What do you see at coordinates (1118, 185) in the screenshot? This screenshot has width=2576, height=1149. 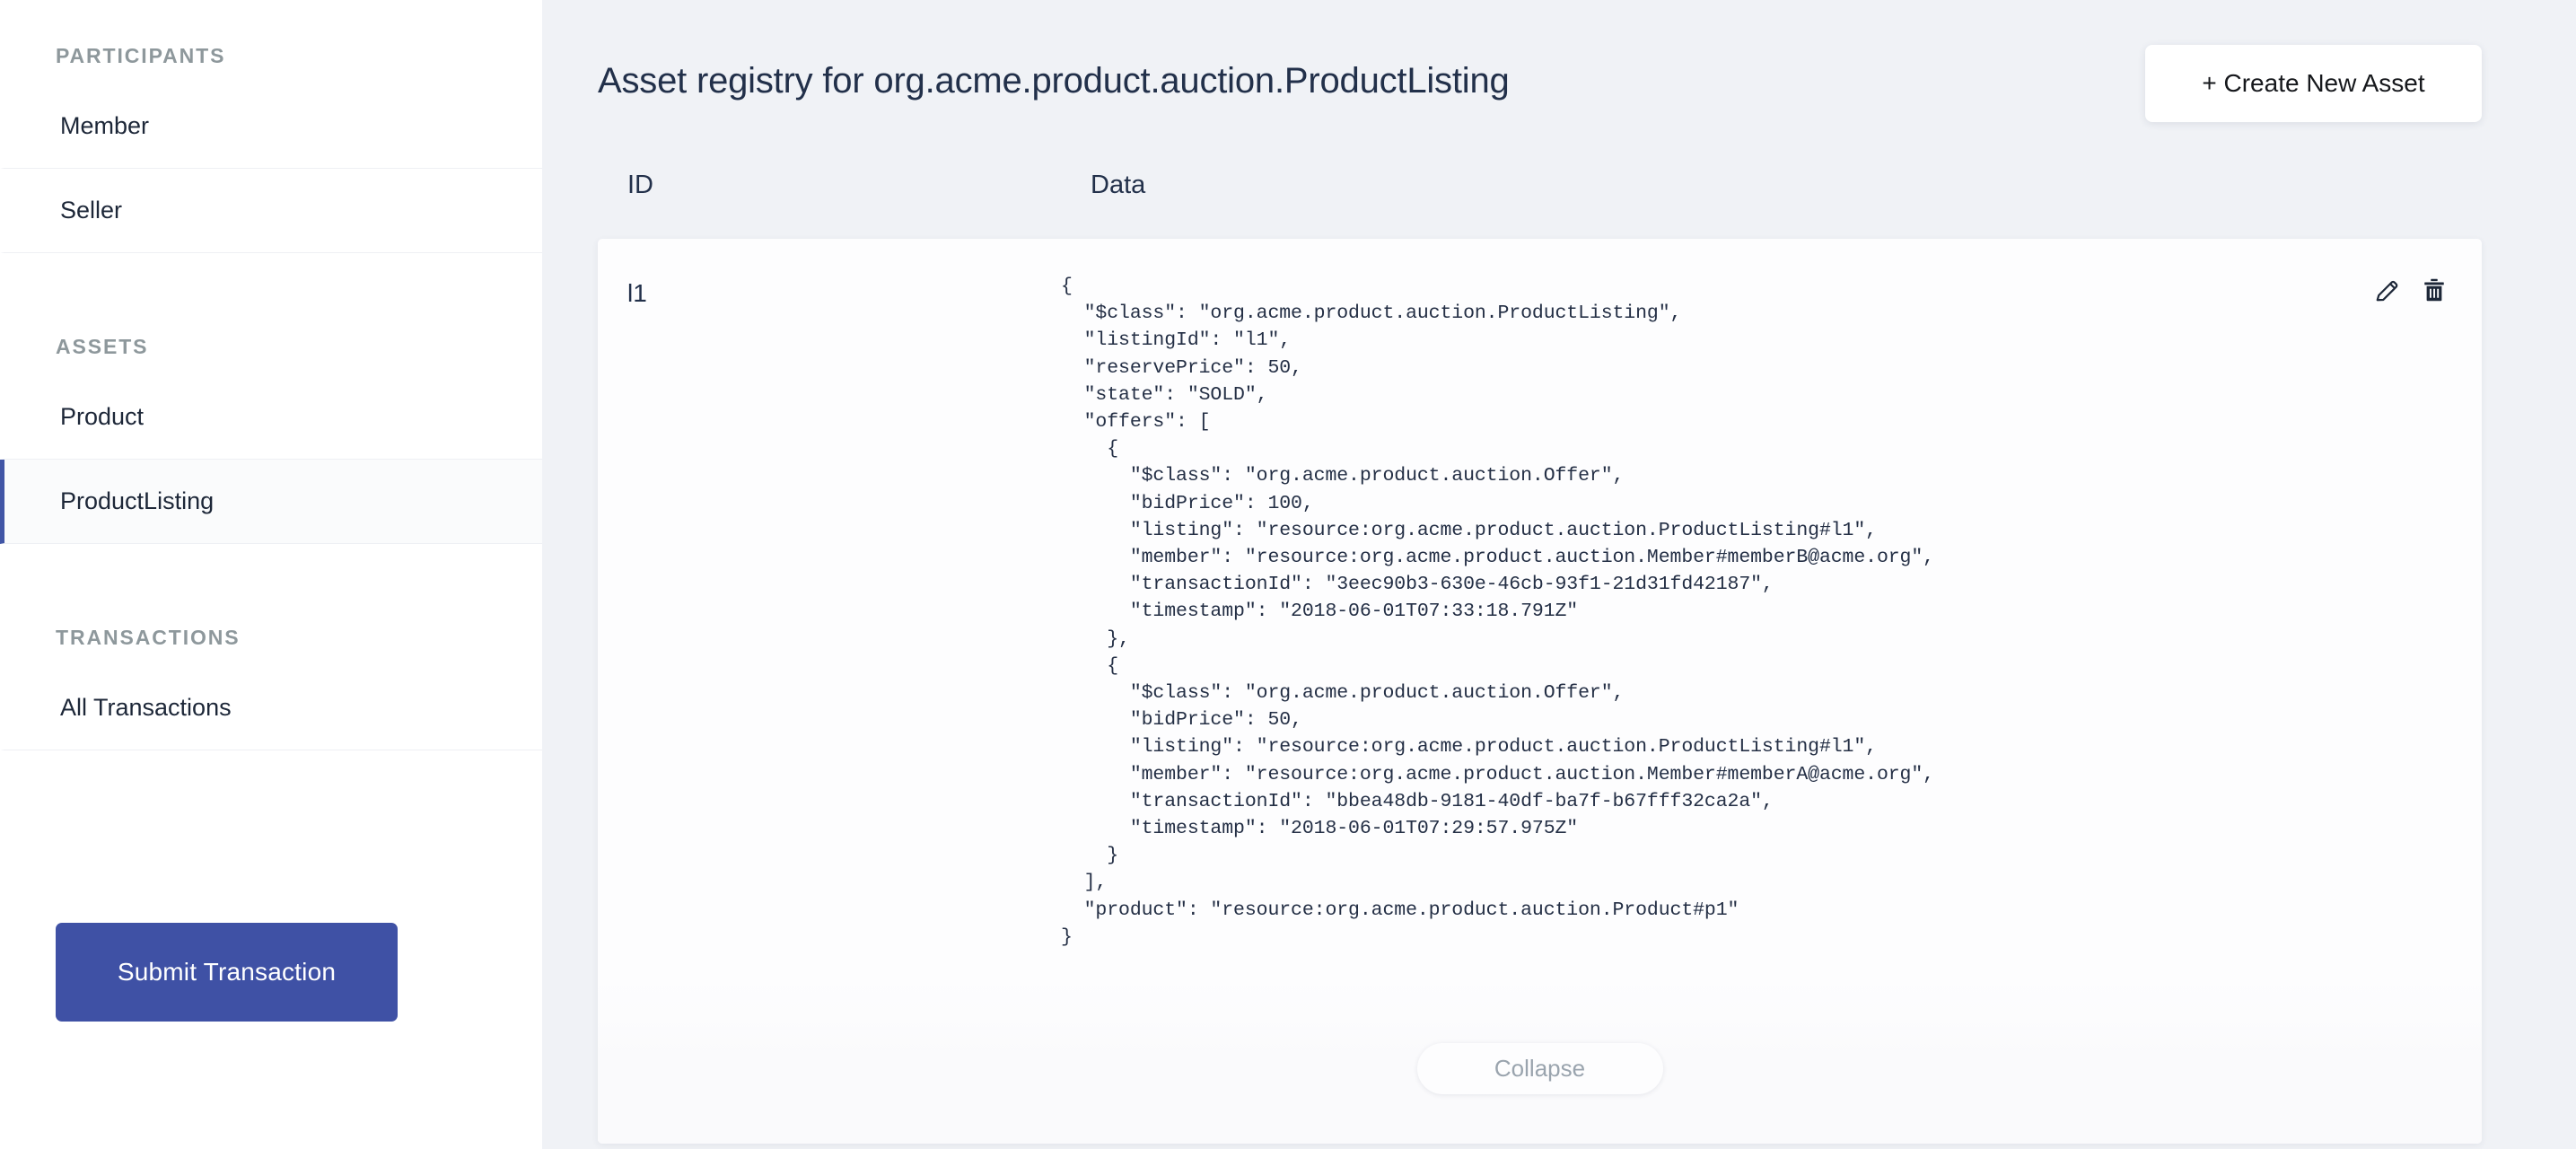 I see `column-header-data: Data` at bounding box center [1118, 185].